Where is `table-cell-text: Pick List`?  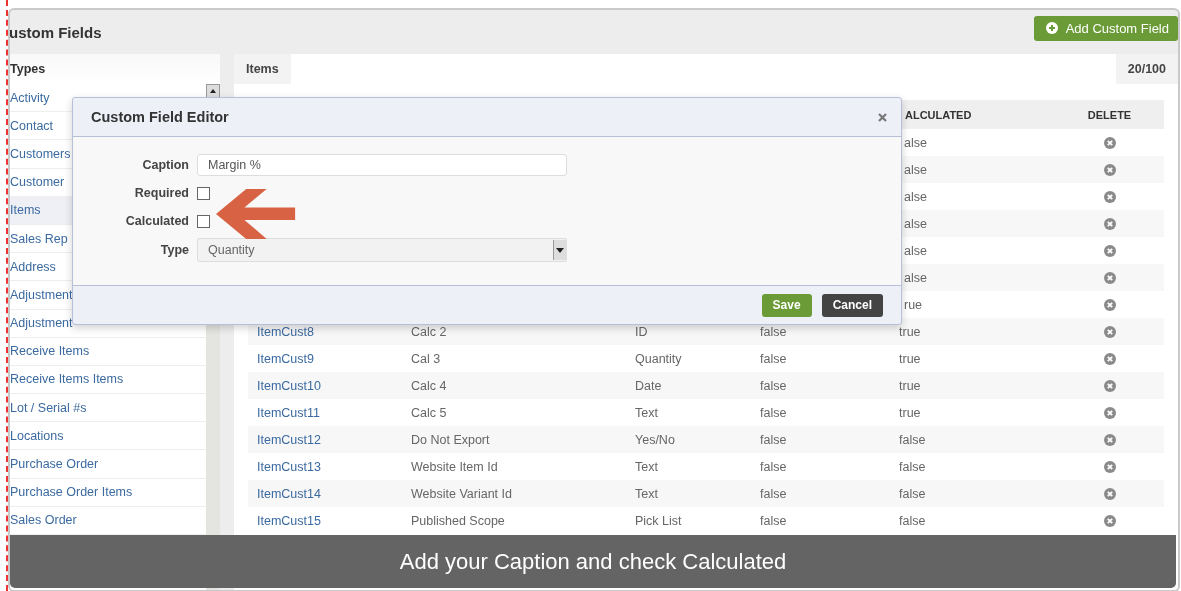
table-cell-text: Pick List is located at coordinates (658, 521).